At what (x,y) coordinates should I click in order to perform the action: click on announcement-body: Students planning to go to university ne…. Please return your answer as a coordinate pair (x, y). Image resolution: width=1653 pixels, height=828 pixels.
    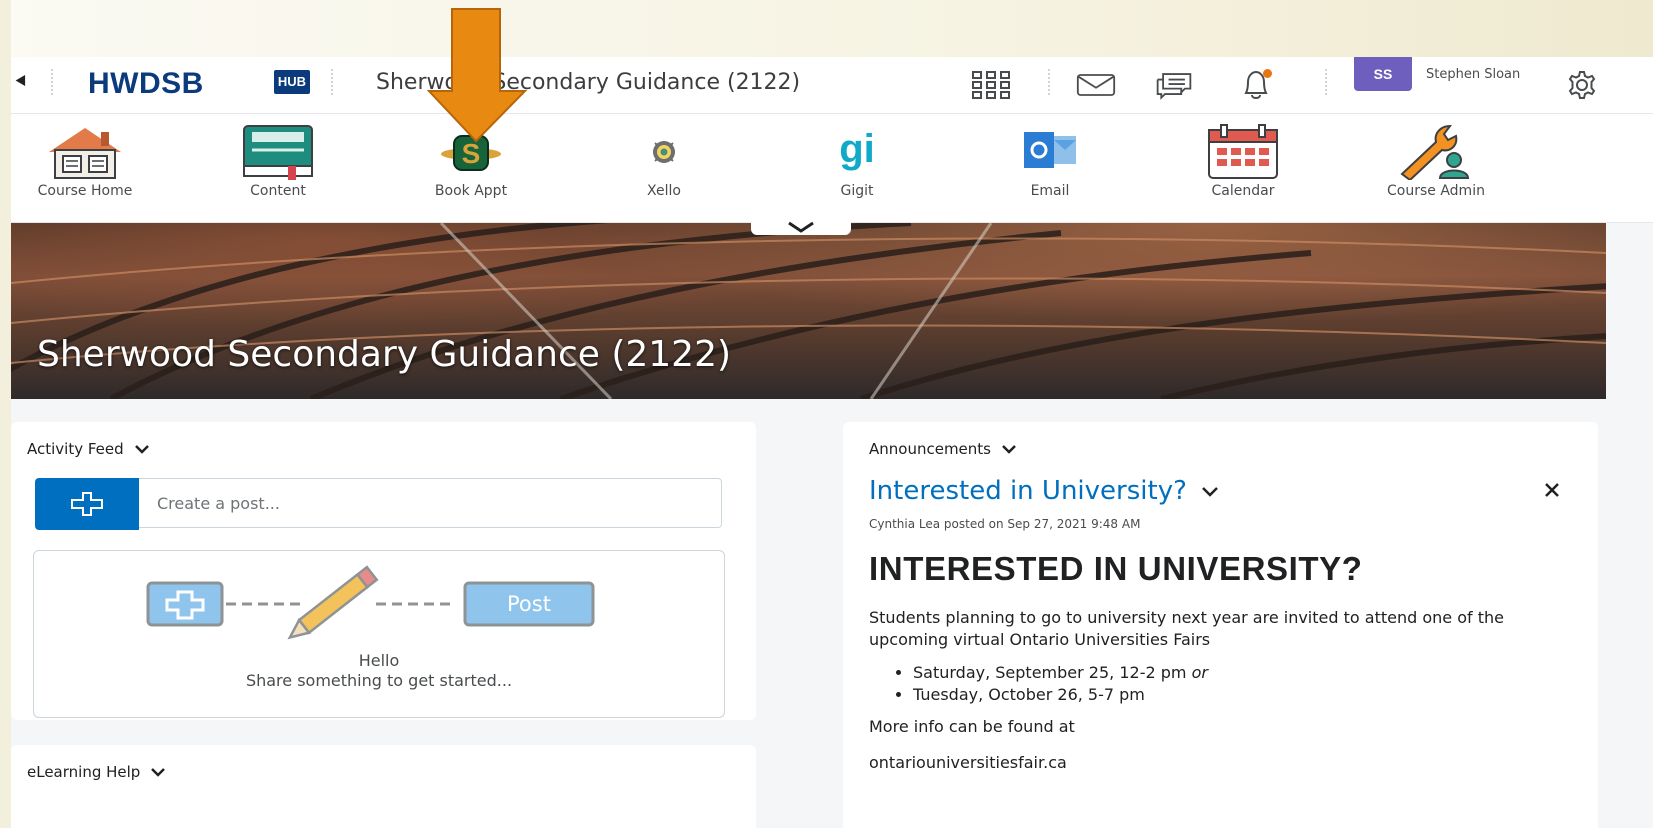
    Looking at the image, I should click on (1186, 628).